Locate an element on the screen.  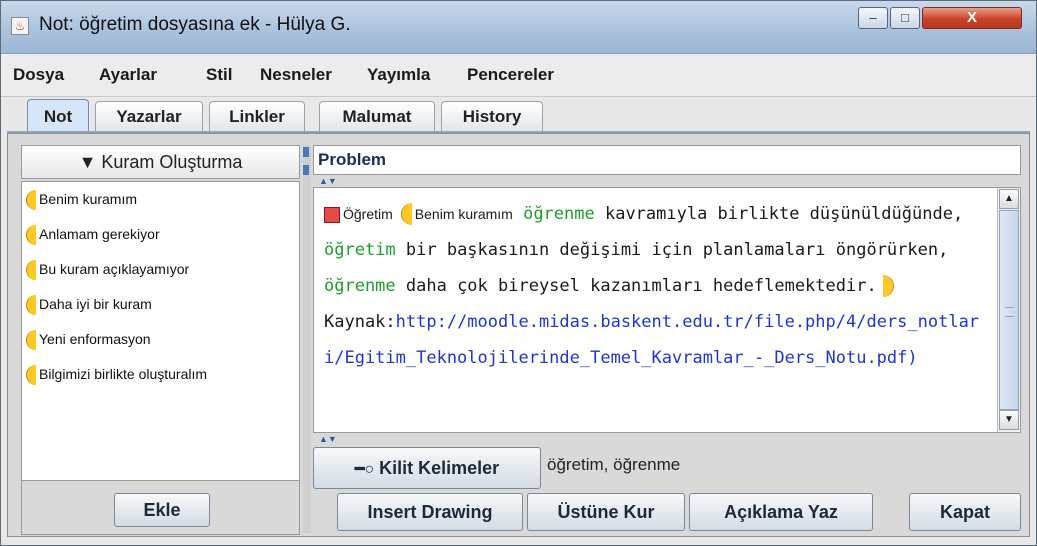
support-square-icon is located at coordinates (332, 215).